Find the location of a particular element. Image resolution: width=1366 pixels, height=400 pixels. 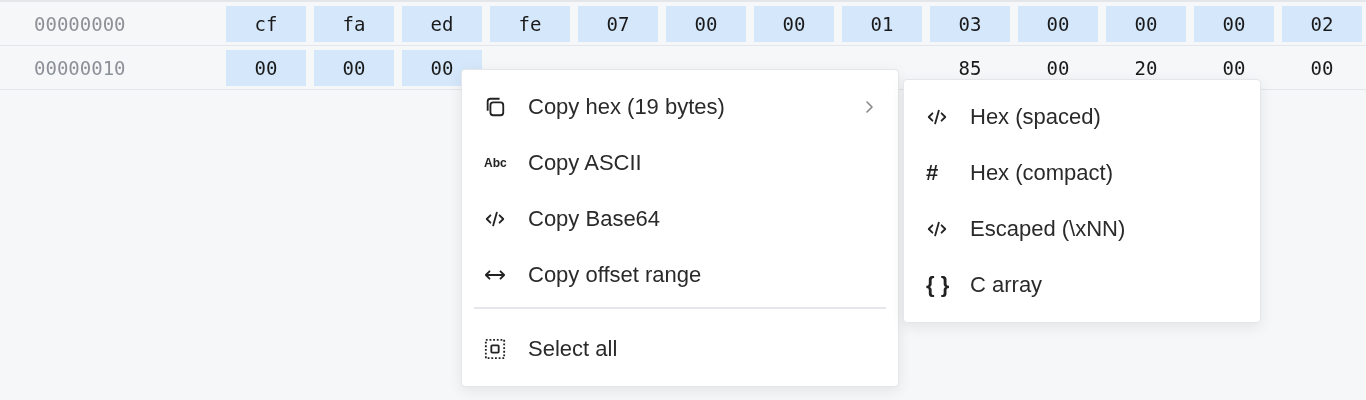

submenu-item: { } C array is located at coordinates (1082, 285).